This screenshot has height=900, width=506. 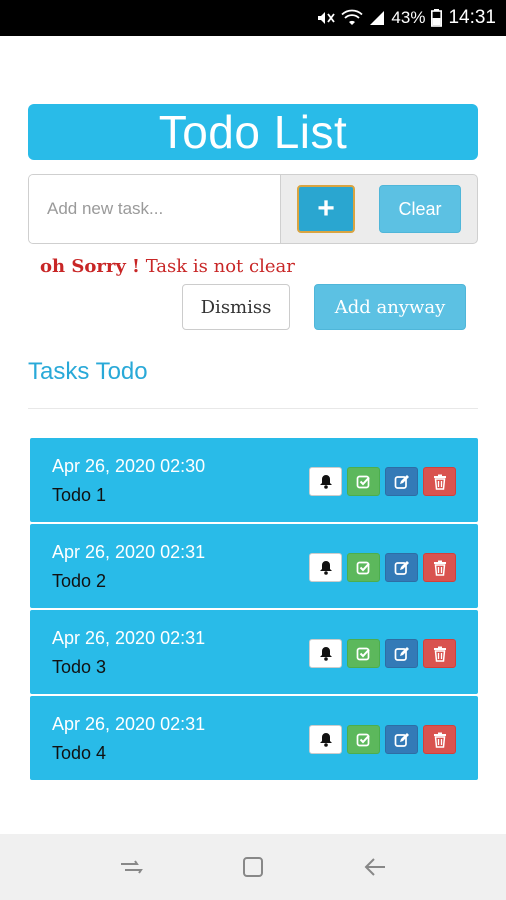 I want to click on add-anyway-button: Add anyway, so click(x=390, y=307).